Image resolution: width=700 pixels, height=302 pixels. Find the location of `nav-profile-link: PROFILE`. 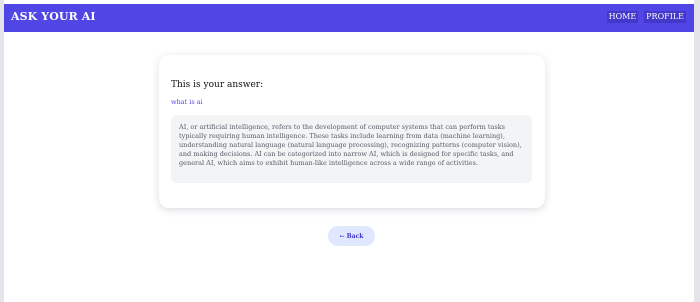

nav-profile-link: PROFILE is located at coordinates (665, 17).